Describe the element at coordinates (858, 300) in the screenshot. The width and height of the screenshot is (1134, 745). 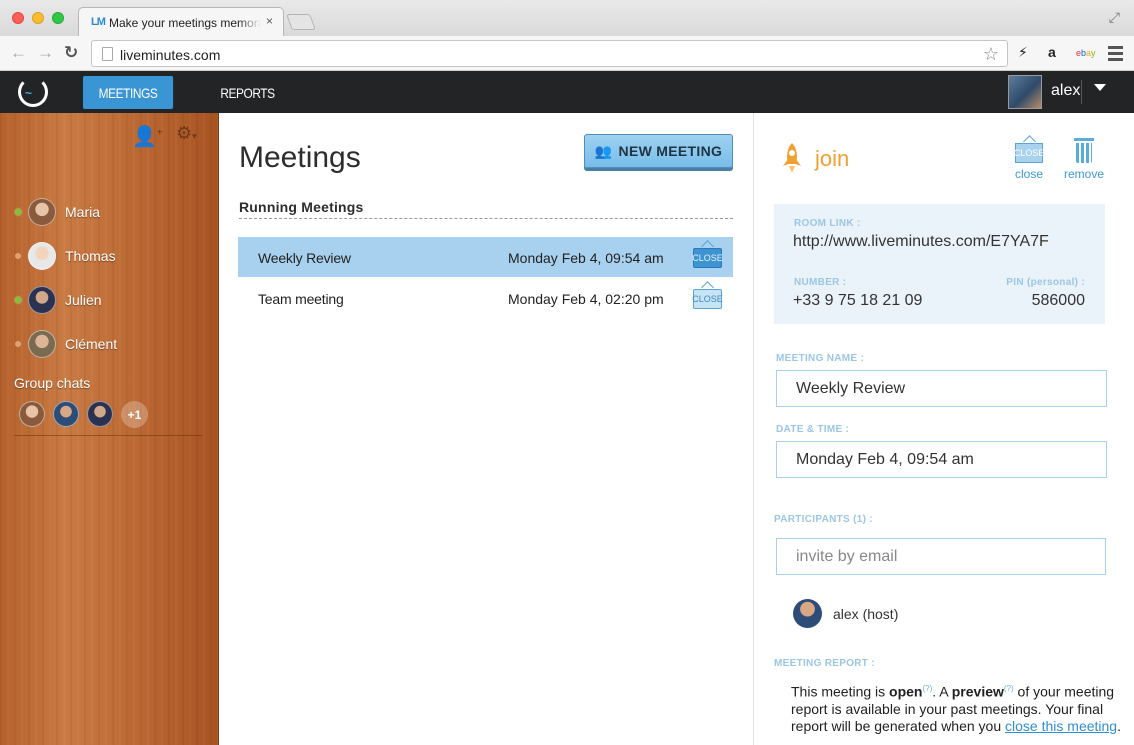
I see `dial-in-number: +33 9 75 18 21 09` at that location.